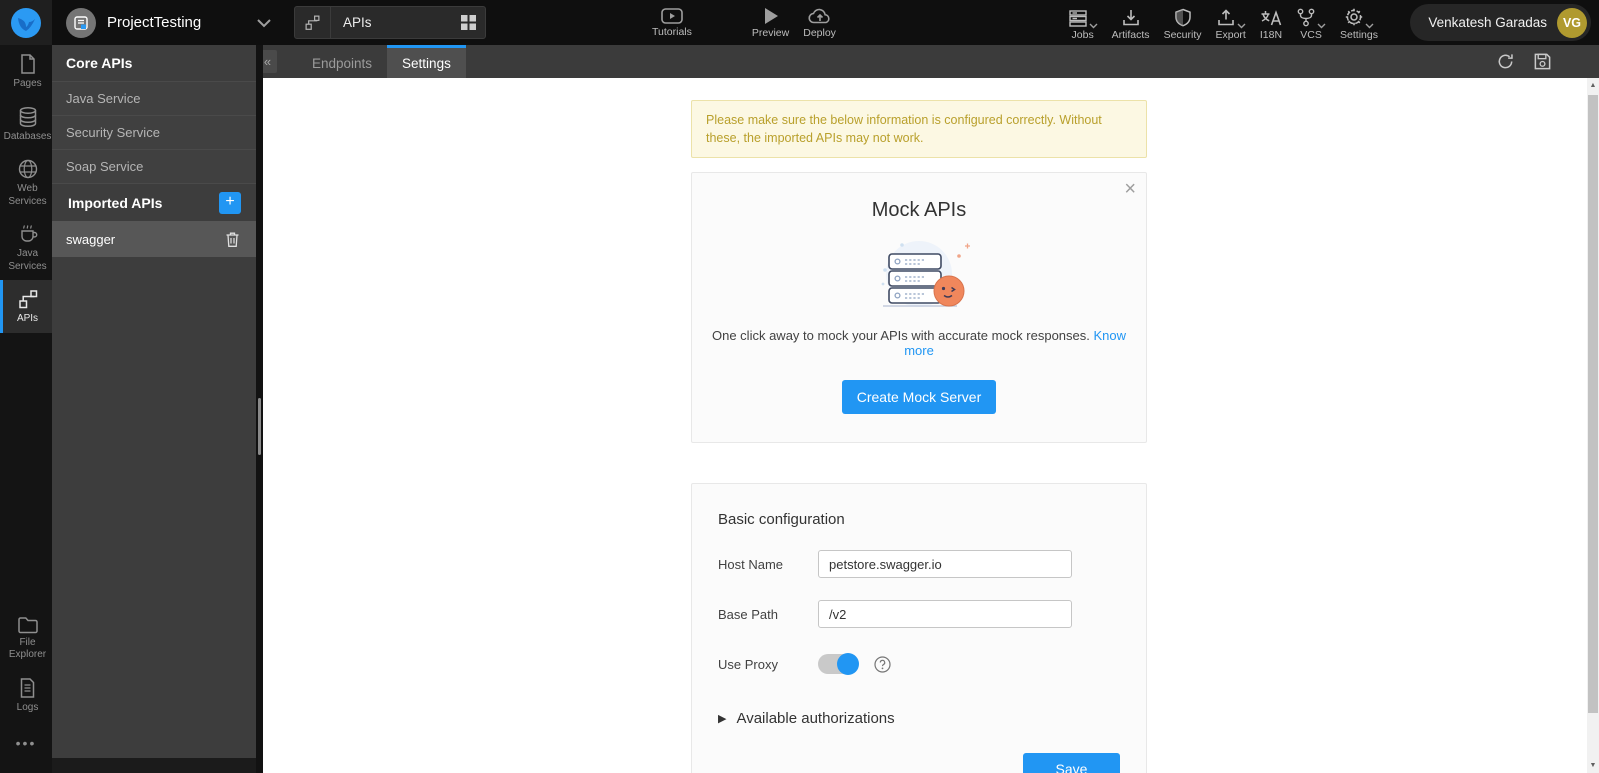 This screenshot has width=1599, height=773. I want to click on panel-bottom-scrollbar, so click(154, 765).